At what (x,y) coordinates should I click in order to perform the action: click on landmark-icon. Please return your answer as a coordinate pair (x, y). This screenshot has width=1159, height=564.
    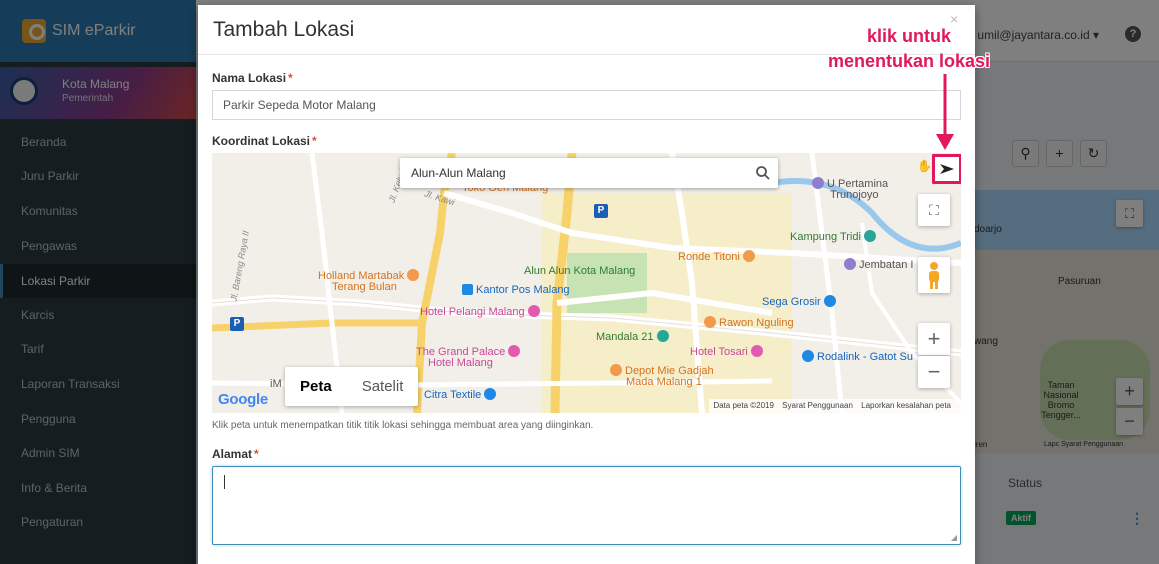
    Looking at the image, I should click on (850, 264).